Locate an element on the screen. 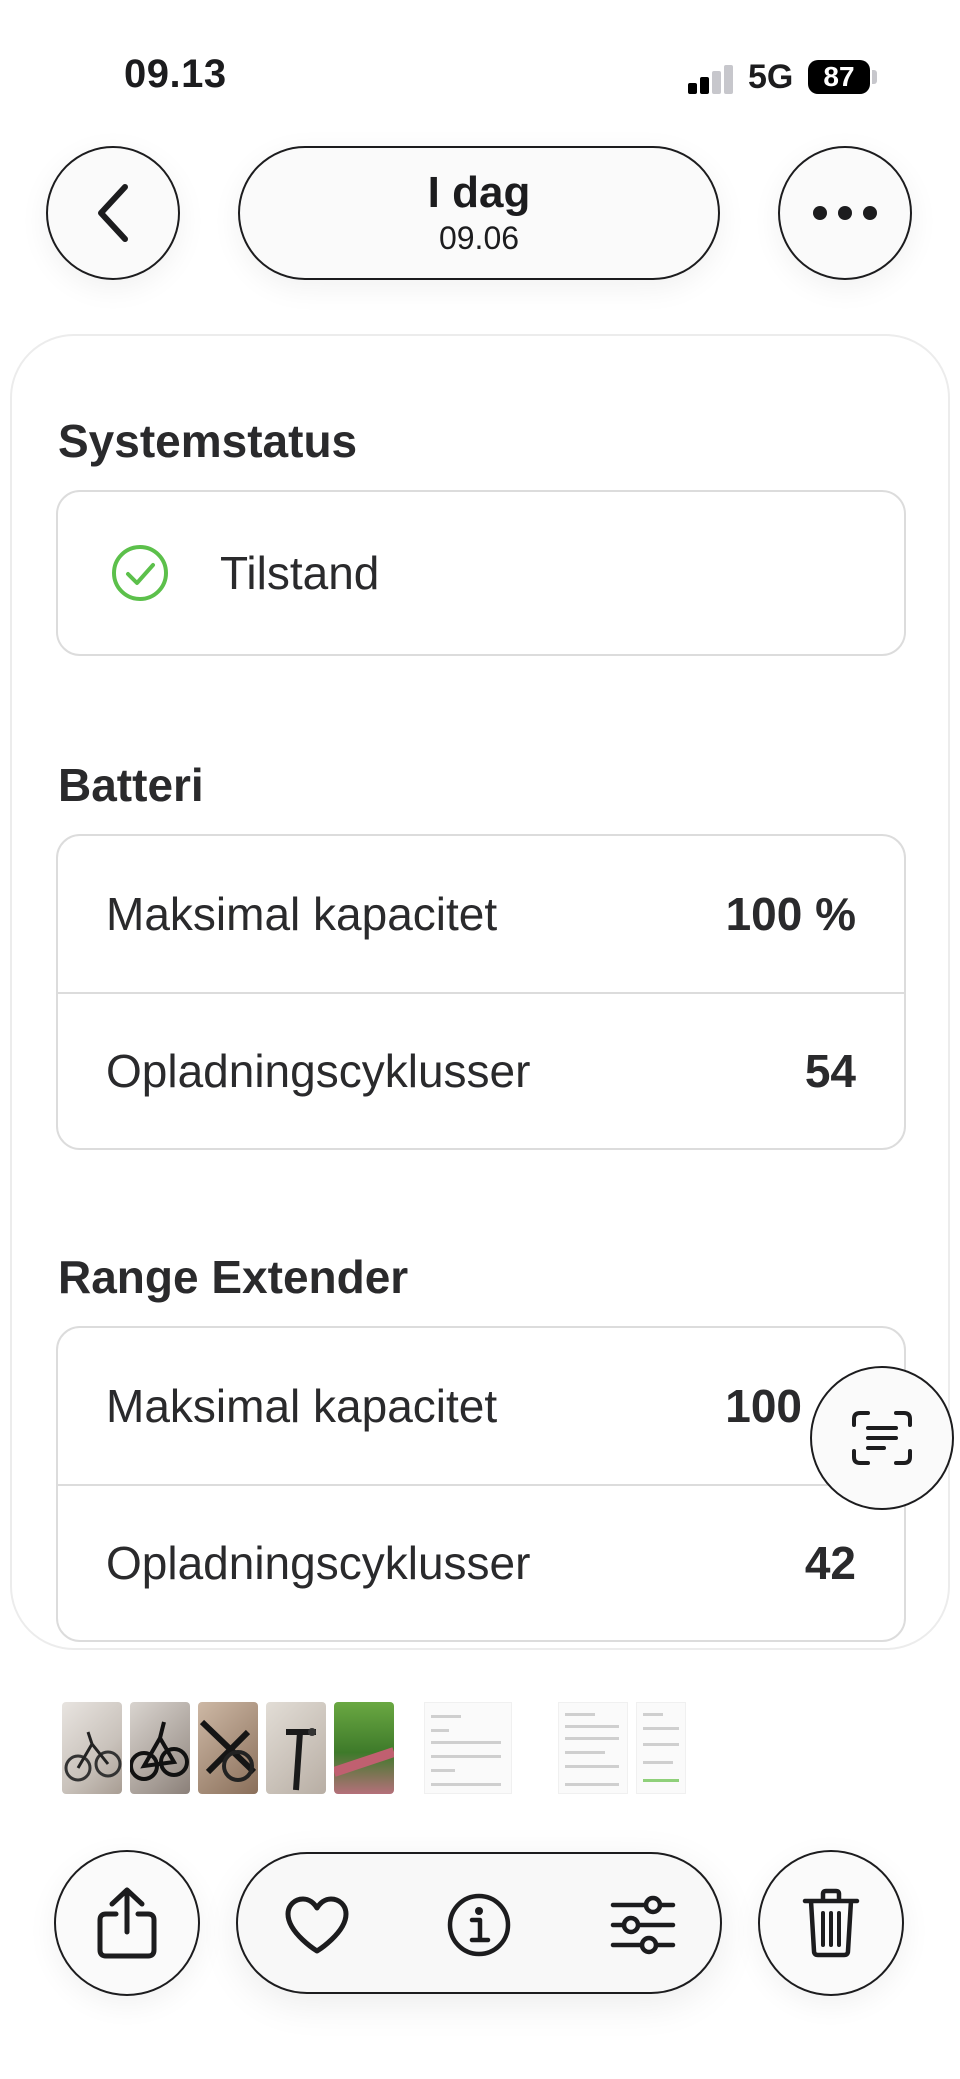  back-button is located at coordinates (113, 213).